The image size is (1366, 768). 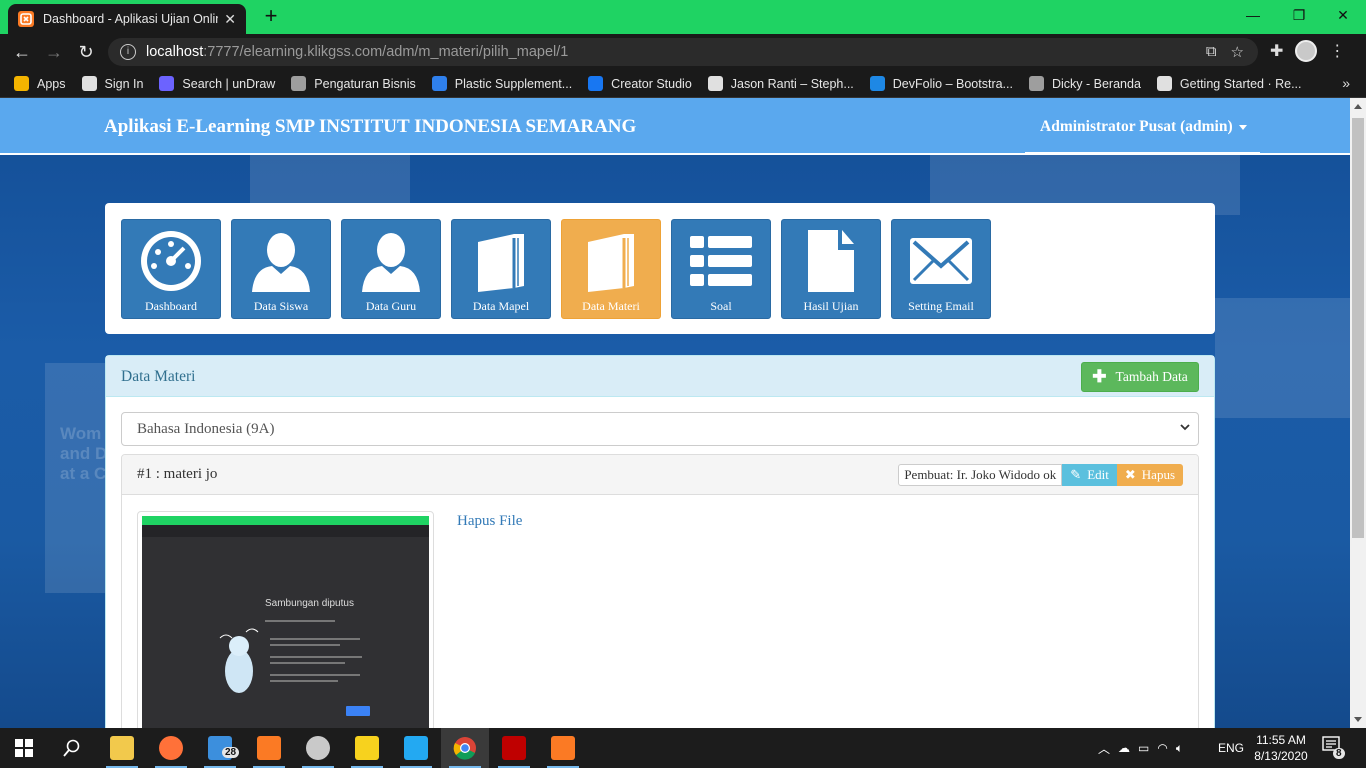 What do you see at coordinates (1143, 748) in the screenshot?
I see `battery-icon: ▭` at bounding box center [1143, 748].